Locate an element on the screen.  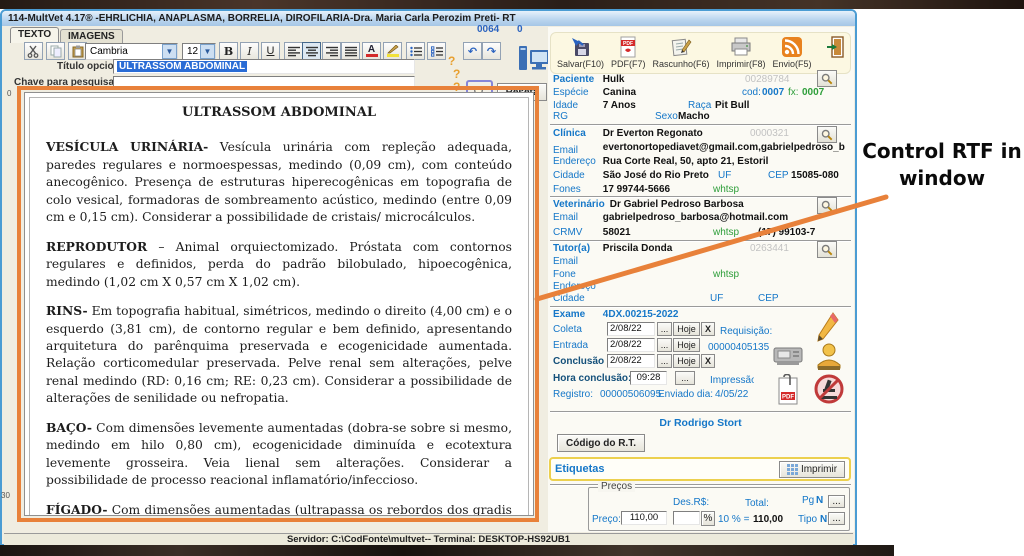
imprimir-button: Imprimir(F8) is located at coordinates (741, 52).